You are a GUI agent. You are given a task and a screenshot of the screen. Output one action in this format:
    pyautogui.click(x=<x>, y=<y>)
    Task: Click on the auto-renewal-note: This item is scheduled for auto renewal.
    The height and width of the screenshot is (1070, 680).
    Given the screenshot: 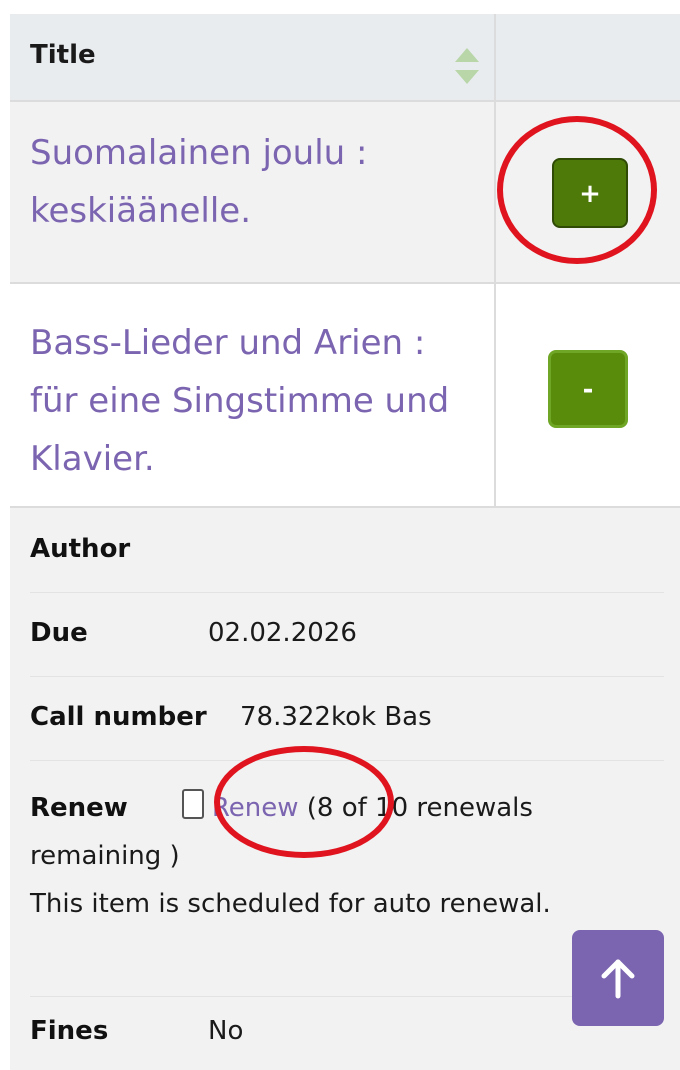 What is the action you would take?
    pyautogui.click(x=290, y=904)
    